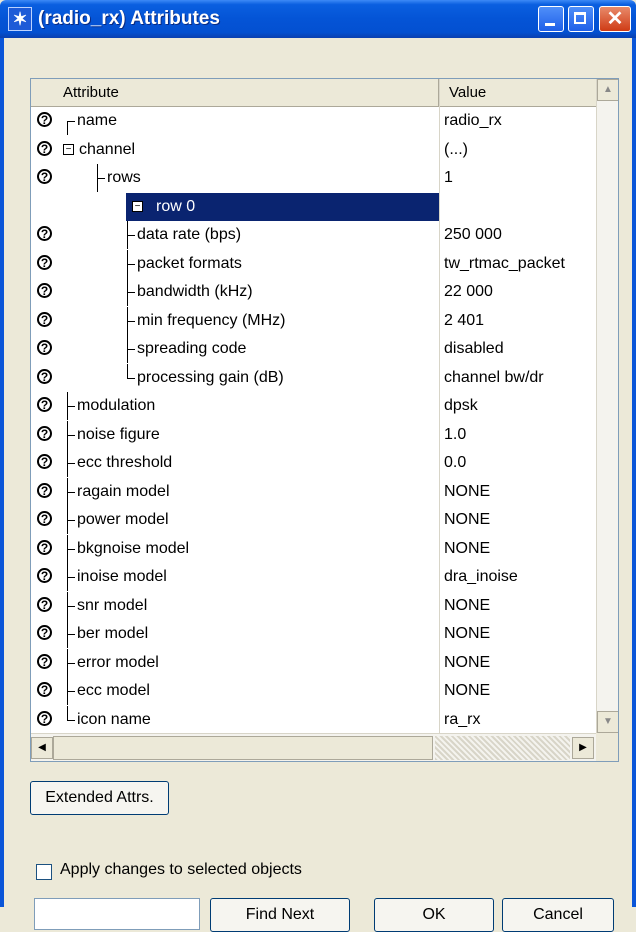 The image size is (636, 932). What do you see at coordinates (607, 406) in the screenshot?
I see `vertical-scrollbar: ▲ ▼` at bounding box center [607, 406].